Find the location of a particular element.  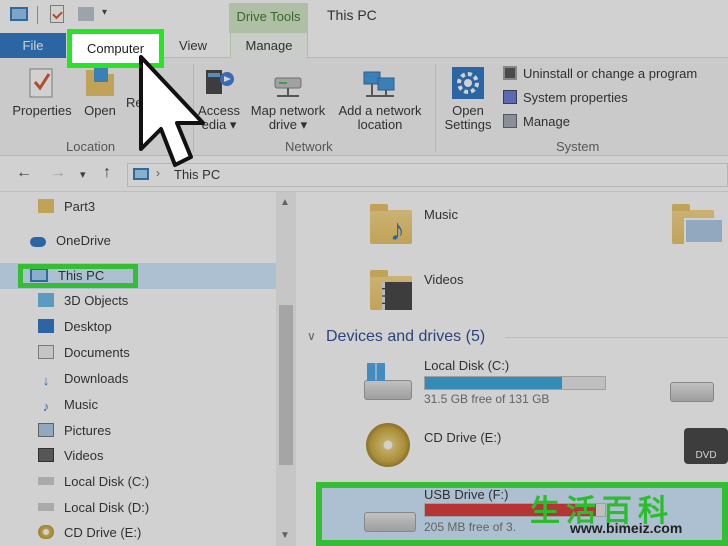

scroll-down-icon: ▼ is located at coordinates (285, 535).